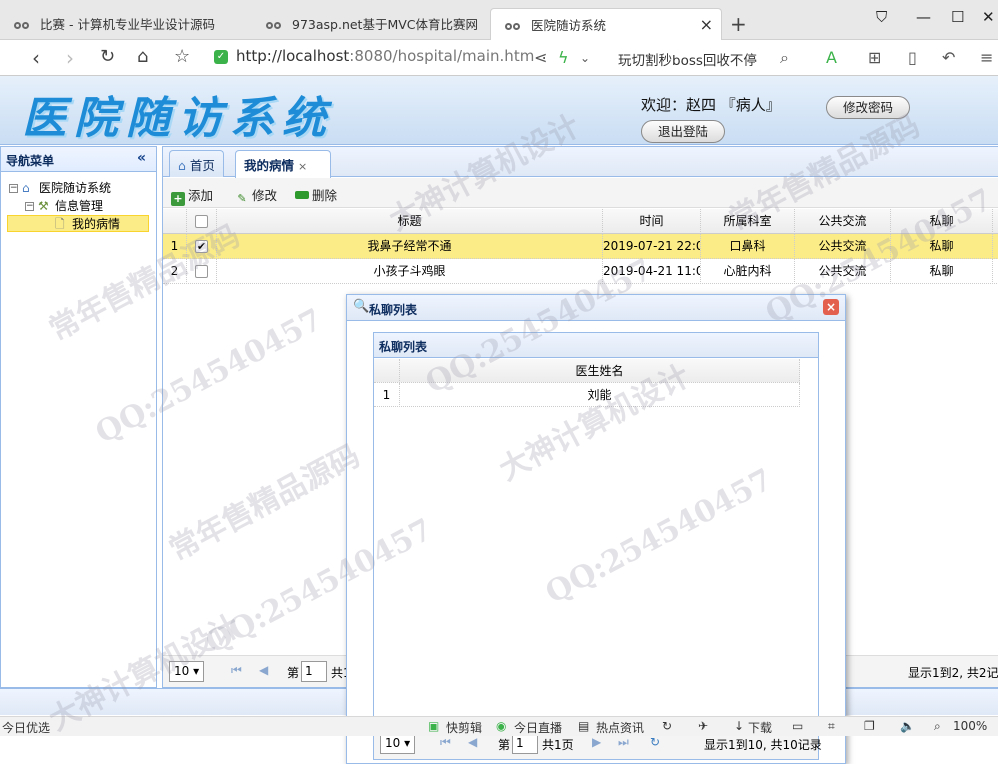 This screenshot has width=998, height=764. What do you see at coordinates (683, 131) in the screenshot?
I see `logout-button: 退出登陆` at bounding box center [683, 131].